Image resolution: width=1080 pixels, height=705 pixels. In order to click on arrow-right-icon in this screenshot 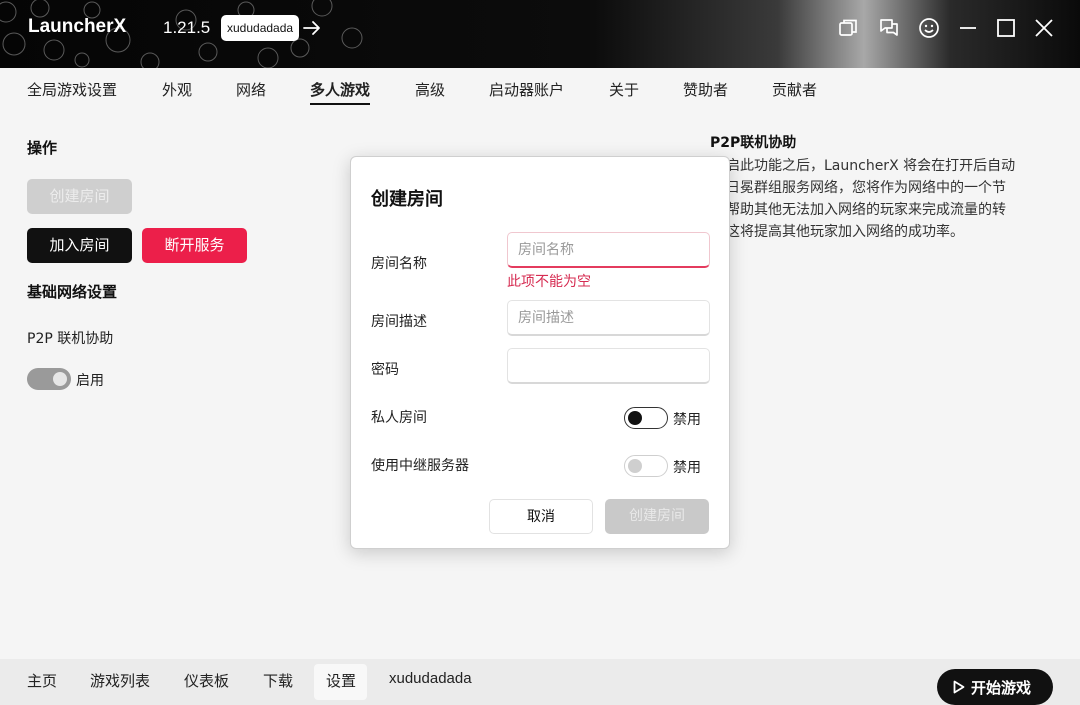, I will do `click(312, 28)`.